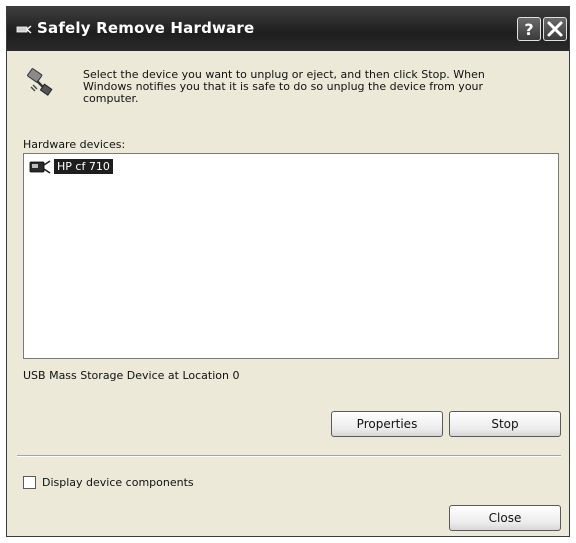  Describe the element at coordinates (505, 518) in the screenshot. I see `close-button: Close` at that location.